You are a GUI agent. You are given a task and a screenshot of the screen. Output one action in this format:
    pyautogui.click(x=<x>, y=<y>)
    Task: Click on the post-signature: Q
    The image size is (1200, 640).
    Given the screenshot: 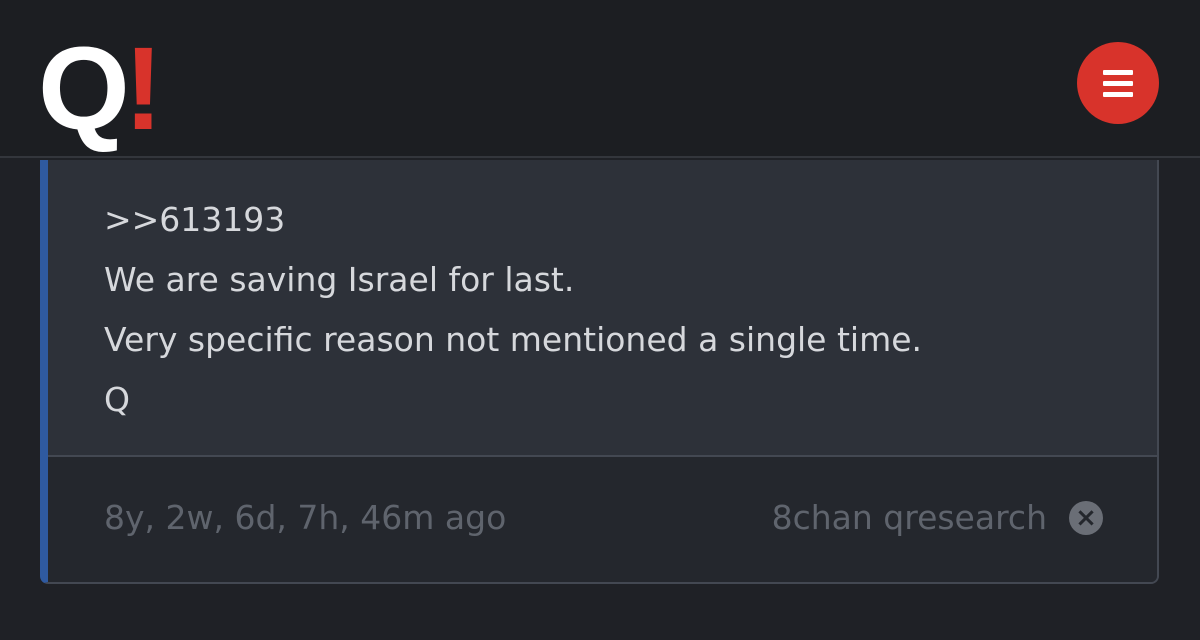 What is the action you would take?
    pyautogui.click(x=117, y=399)
    